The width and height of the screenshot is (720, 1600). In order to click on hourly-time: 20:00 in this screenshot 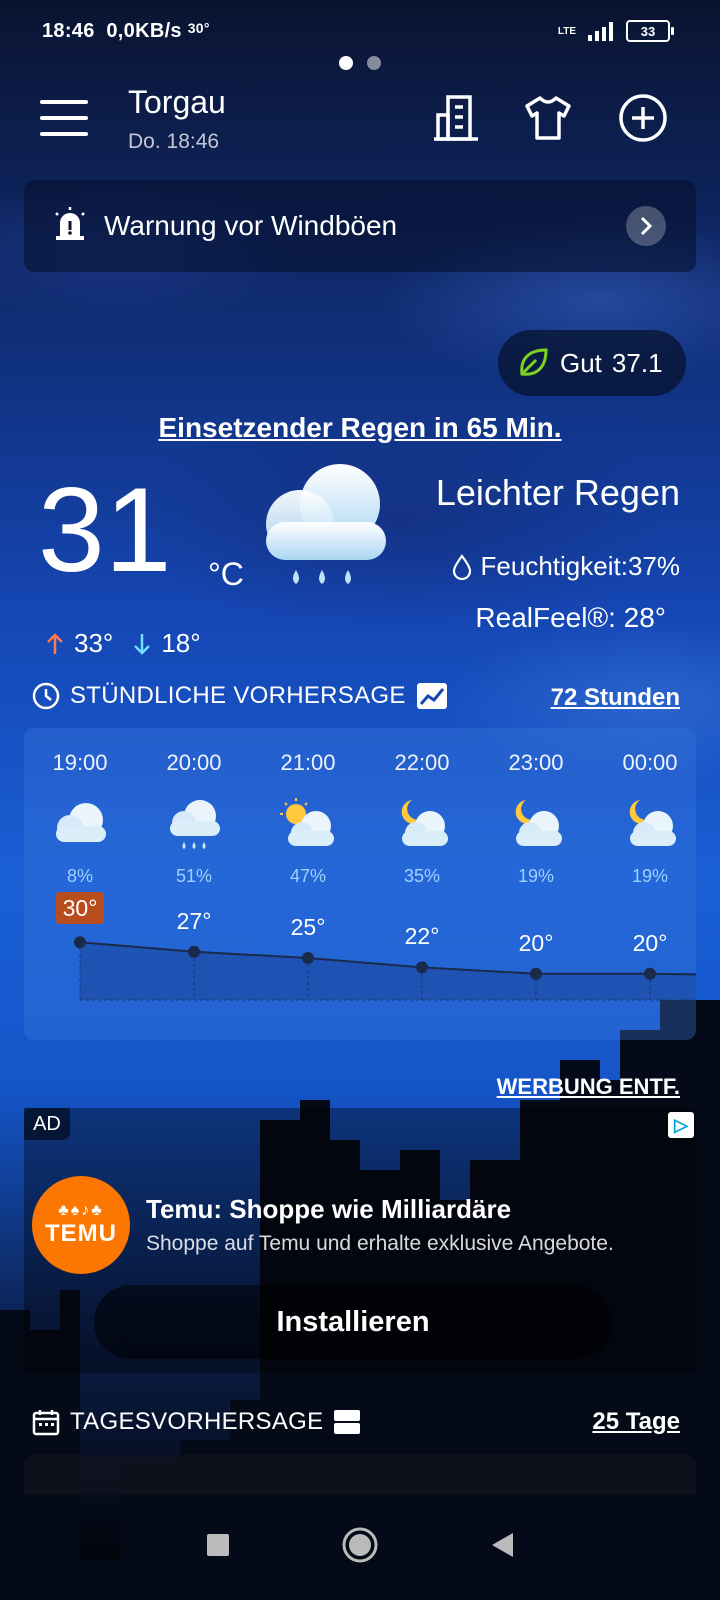, I will do `click(194, 762)`.